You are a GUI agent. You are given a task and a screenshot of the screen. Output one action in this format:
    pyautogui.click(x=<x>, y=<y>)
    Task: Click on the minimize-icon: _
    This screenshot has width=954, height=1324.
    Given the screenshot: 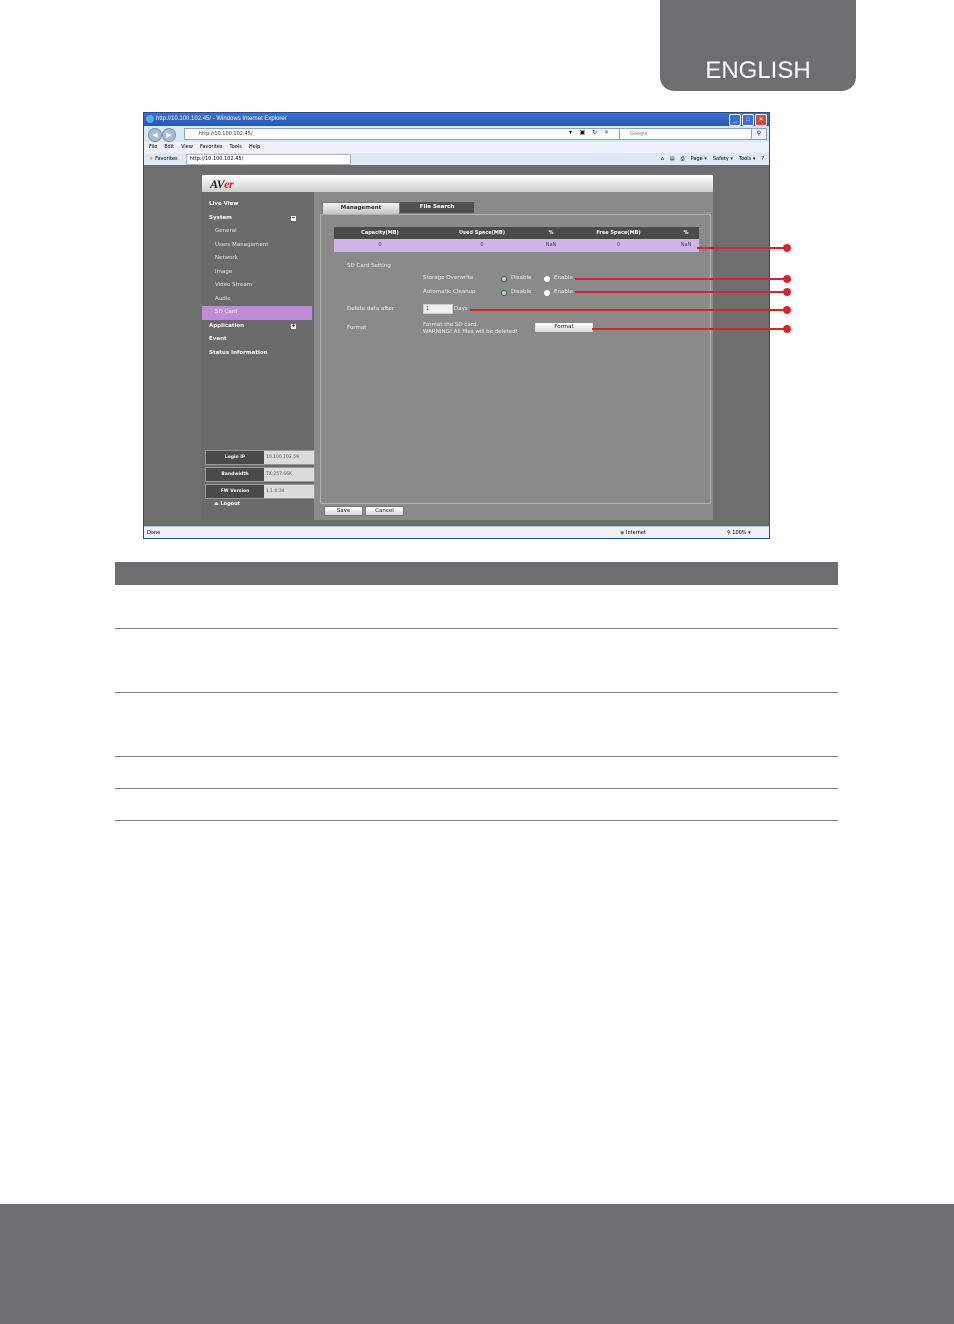 What is the action you would take?
    pyautogui.click(x=735, y=120)
    